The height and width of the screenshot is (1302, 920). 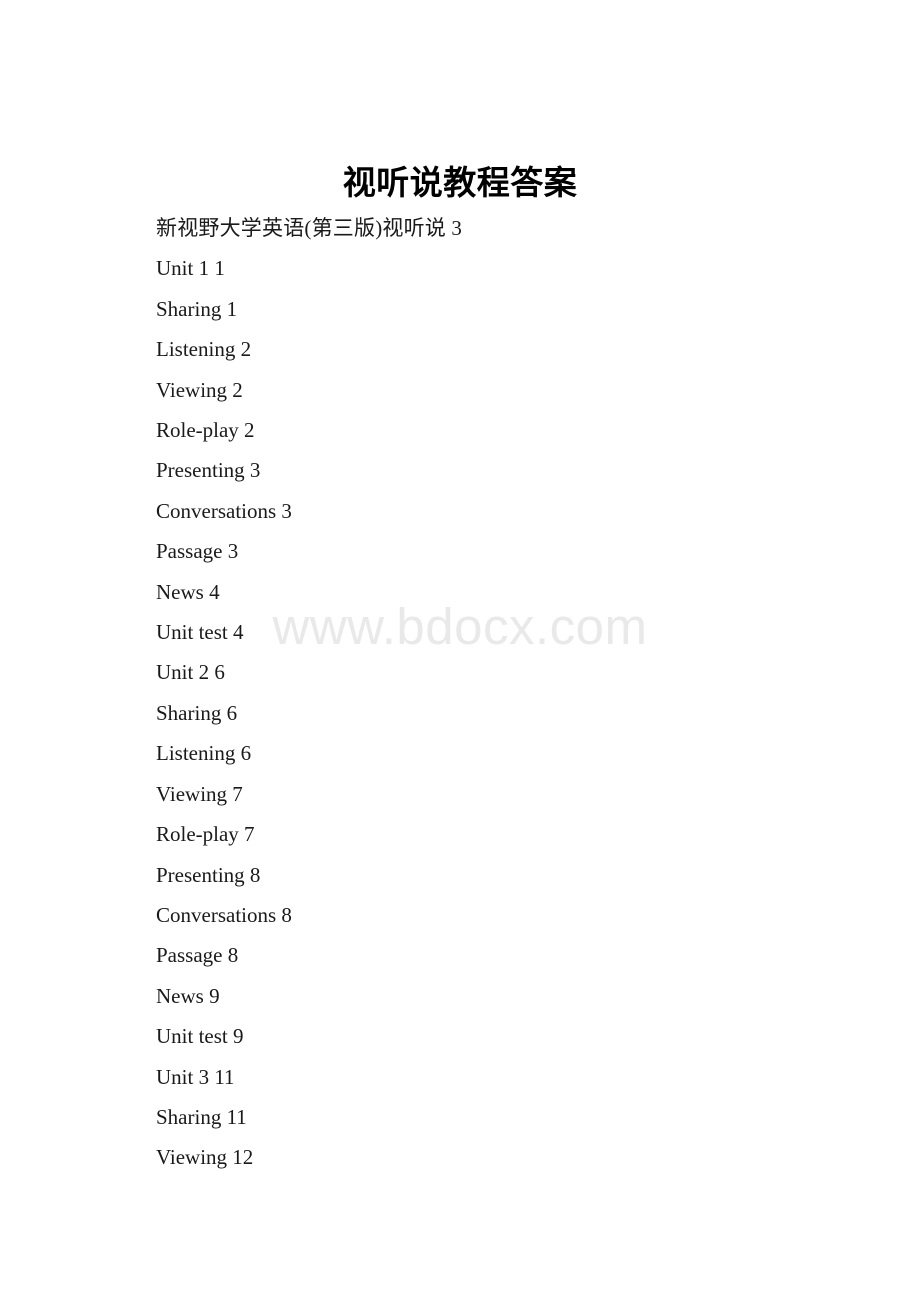 I want to click on toc-entry: Unit 1 1, so click(x=190, y=268).